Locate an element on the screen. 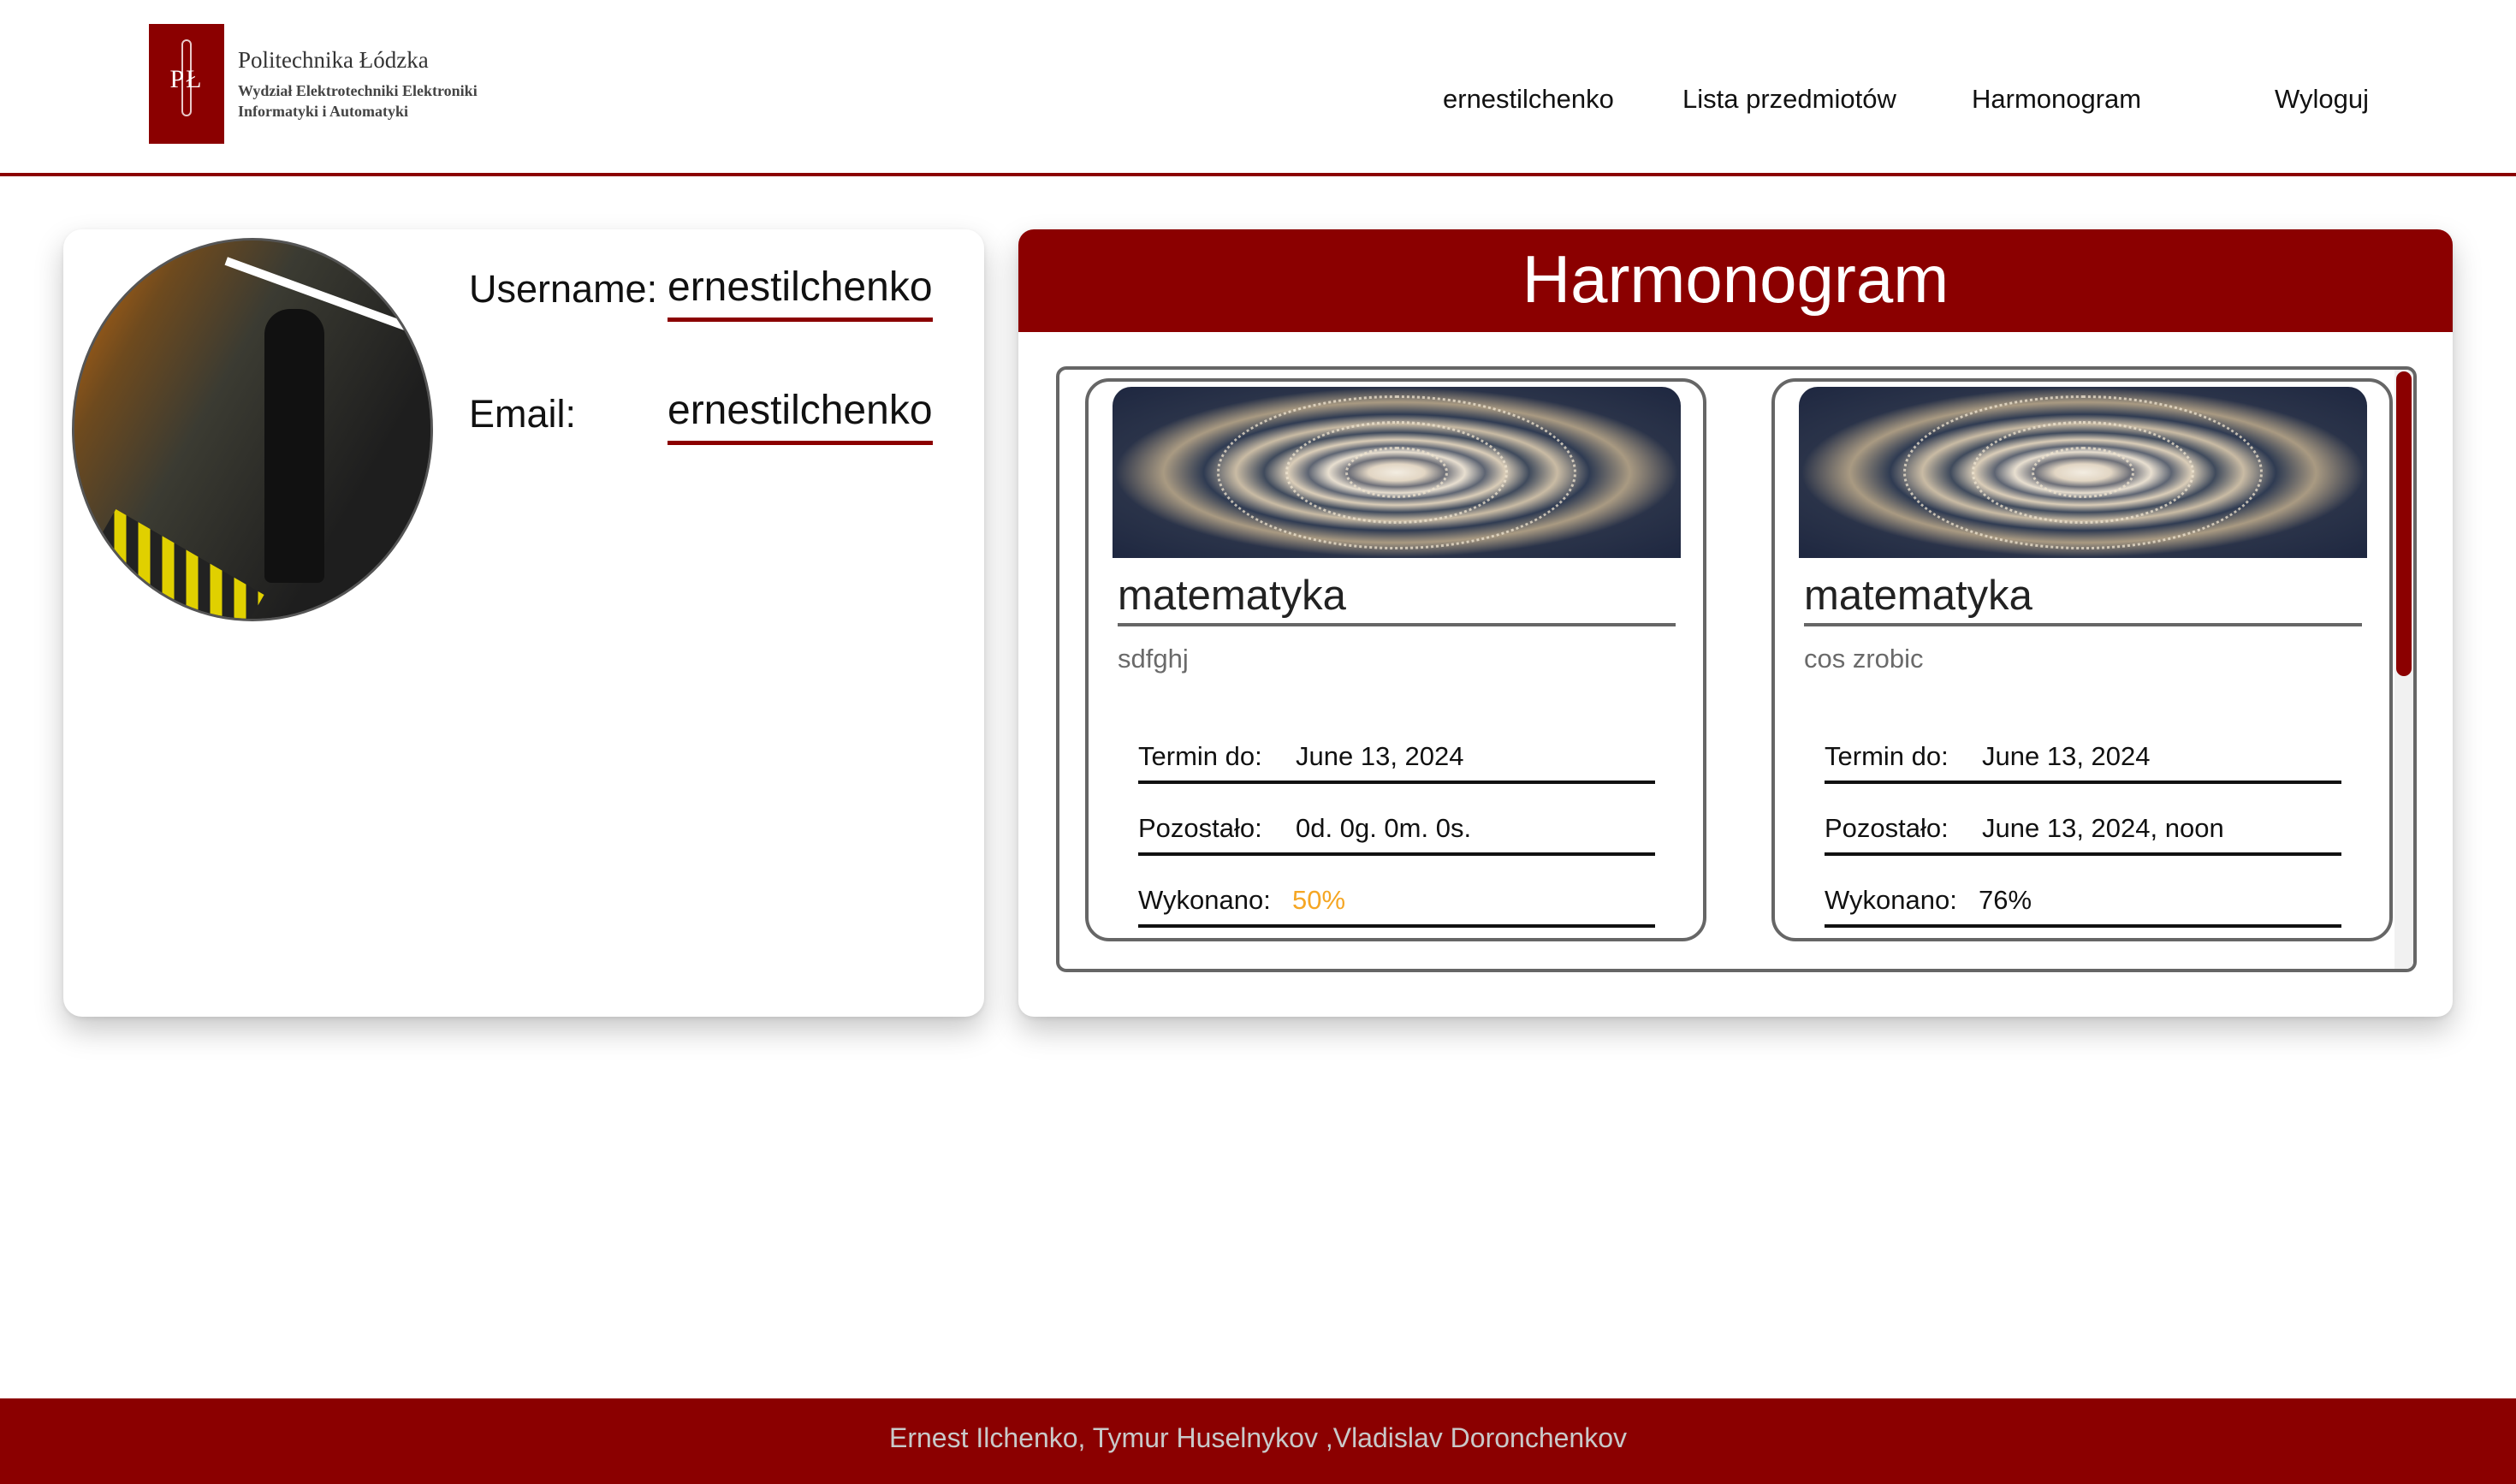 This screenshot has height=1484, width=2516. logo-emblem-icon: PŁ is located at coordinates (186, 84).